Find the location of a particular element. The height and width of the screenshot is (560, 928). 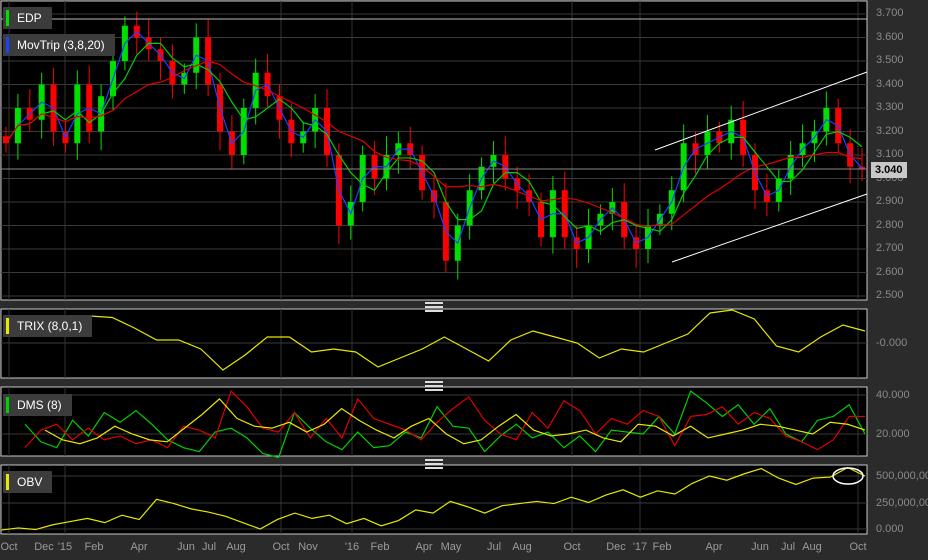

price-axis-label: 3.600 is located at coordinates (890, 36).